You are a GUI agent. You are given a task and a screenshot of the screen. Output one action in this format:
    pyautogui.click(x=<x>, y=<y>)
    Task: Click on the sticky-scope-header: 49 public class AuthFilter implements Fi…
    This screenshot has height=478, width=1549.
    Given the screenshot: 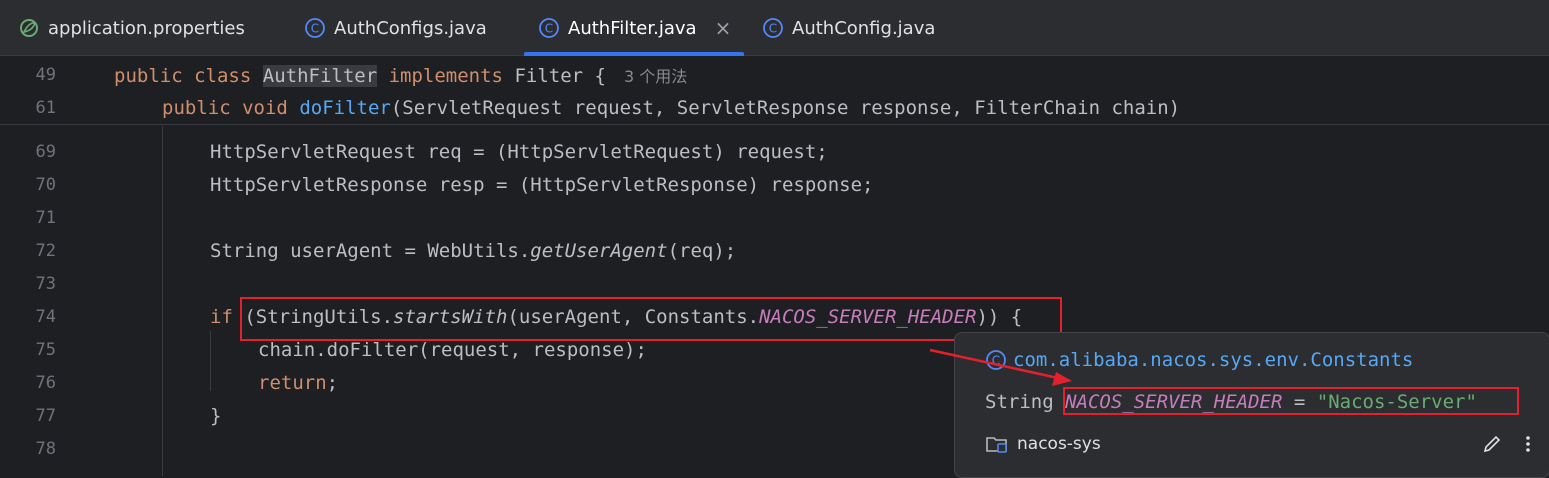 What is the action you would take?
    pyautogui.click(x=774, y=91)
    